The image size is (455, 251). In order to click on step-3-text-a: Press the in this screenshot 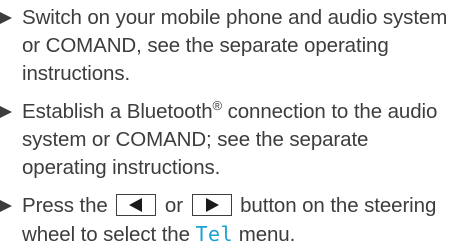, I will do `click(68, 205)`.